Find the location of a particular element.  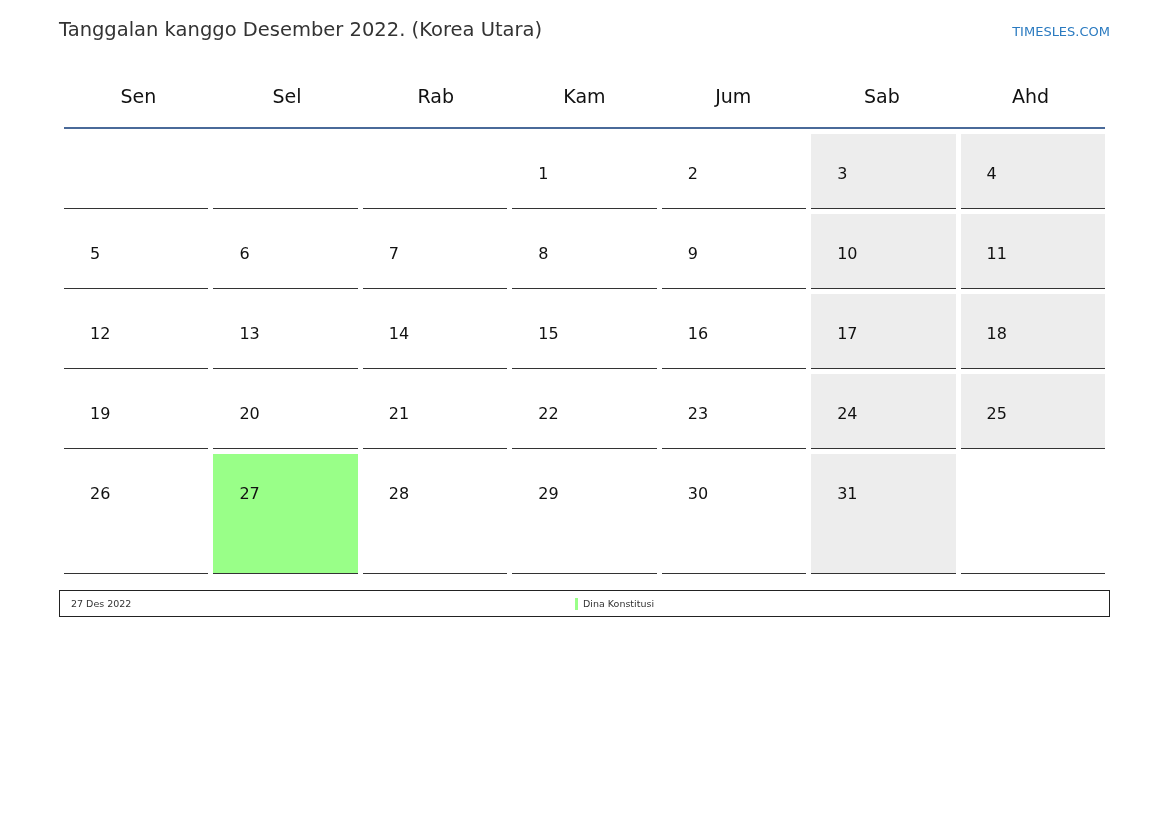

day-cell: 29 is located at coordinates (584, 514).